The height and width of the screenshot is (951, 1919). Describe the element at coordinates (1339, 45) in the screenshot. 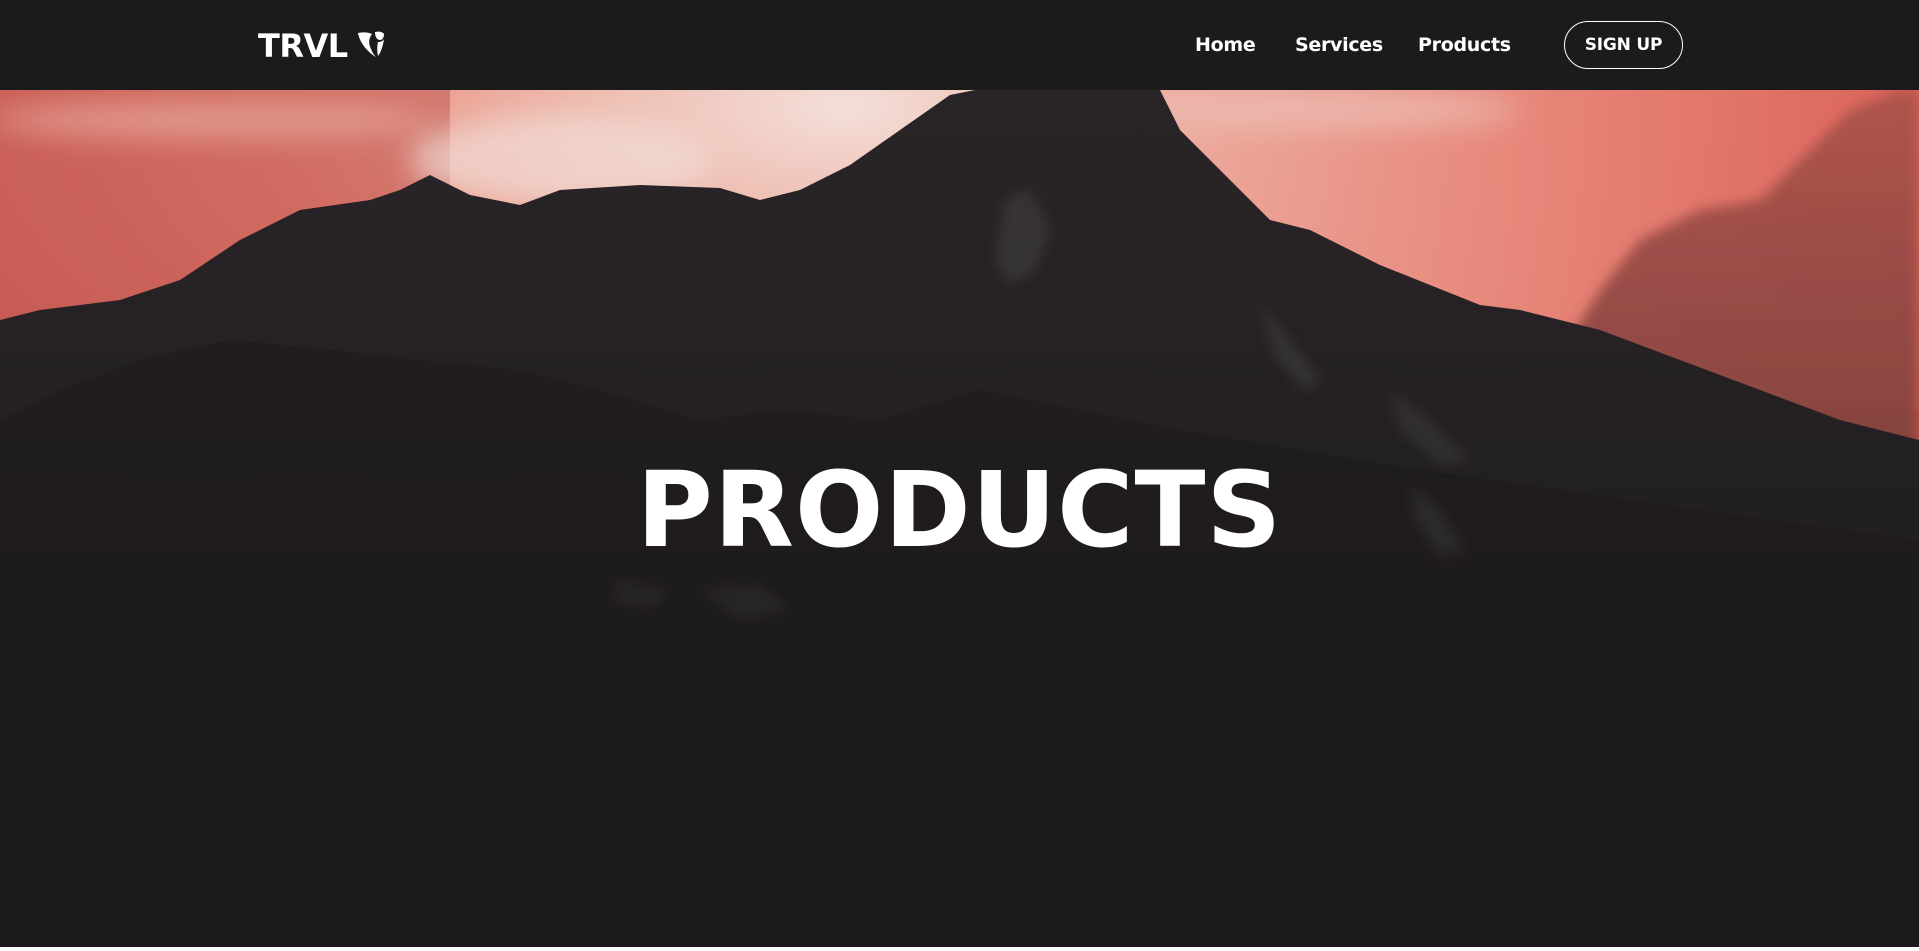

I see `nav-link-services: Services` at that location.